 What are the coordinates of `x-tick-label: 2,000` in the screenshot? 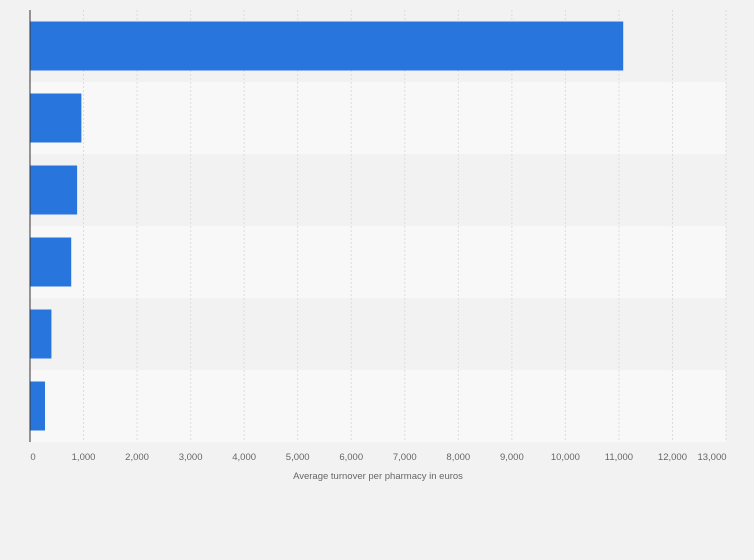 It's located at (137, 457).